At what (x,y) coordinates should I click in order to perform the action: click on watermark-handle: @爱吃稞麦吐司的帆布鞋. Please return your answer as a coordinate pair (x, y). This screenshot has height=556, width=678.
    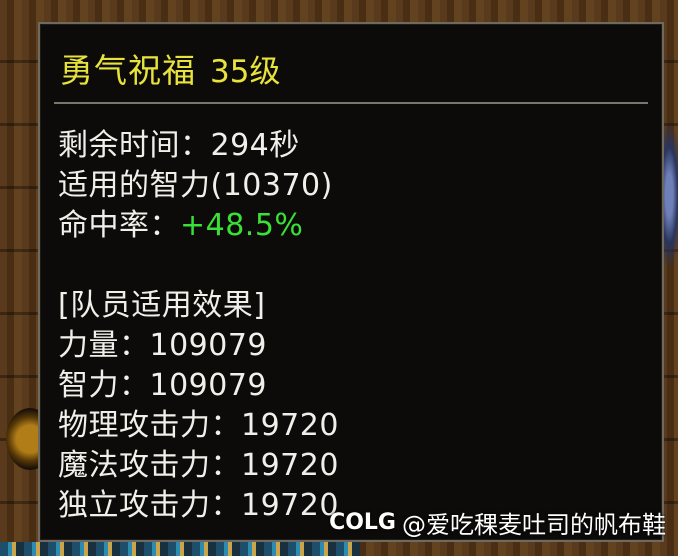
    Looking at the image, I should click on (534, 525).